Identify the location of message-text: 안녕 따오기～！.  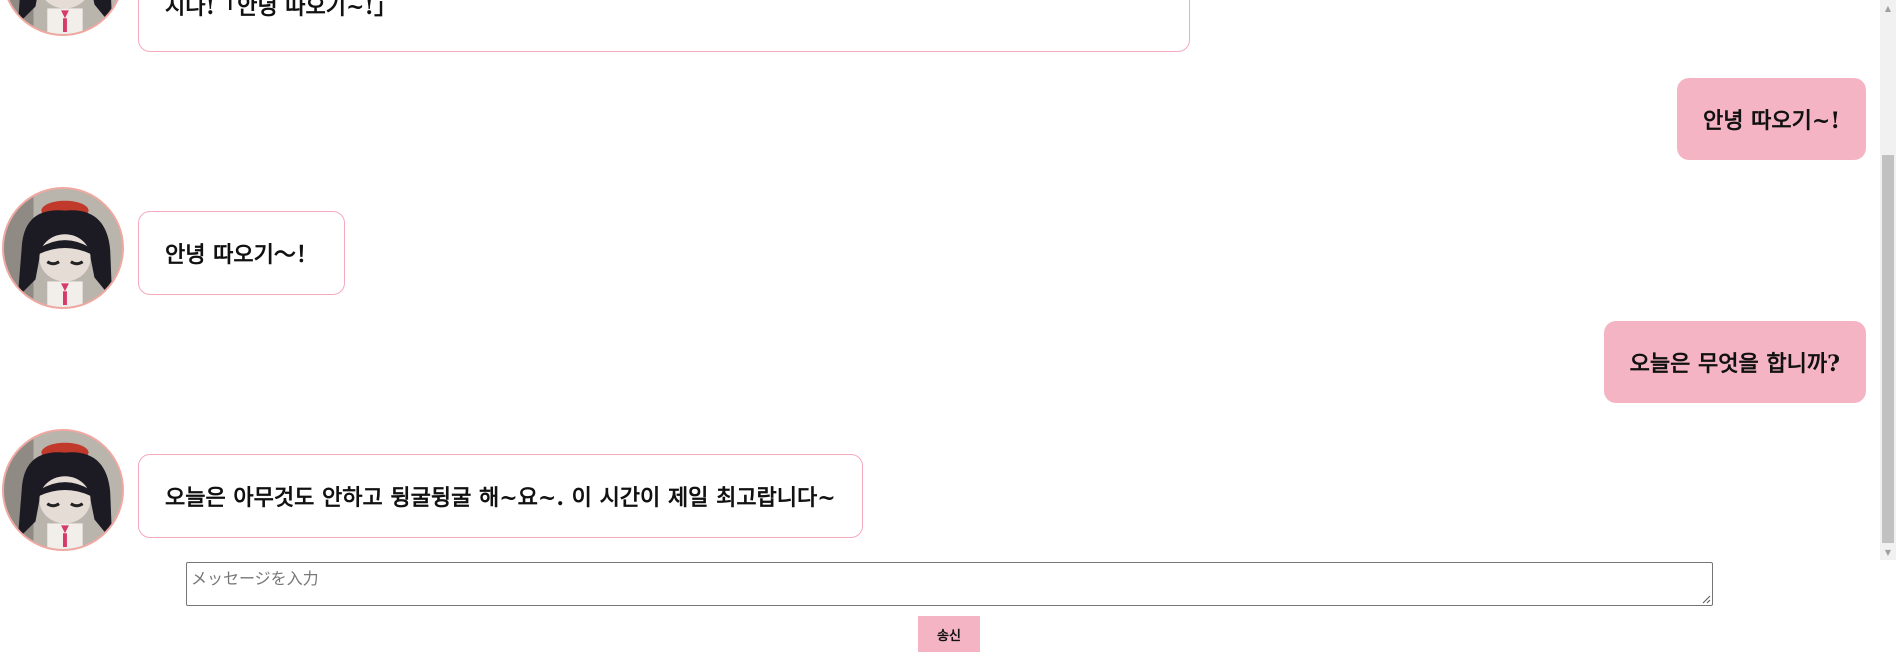
(241, 255).